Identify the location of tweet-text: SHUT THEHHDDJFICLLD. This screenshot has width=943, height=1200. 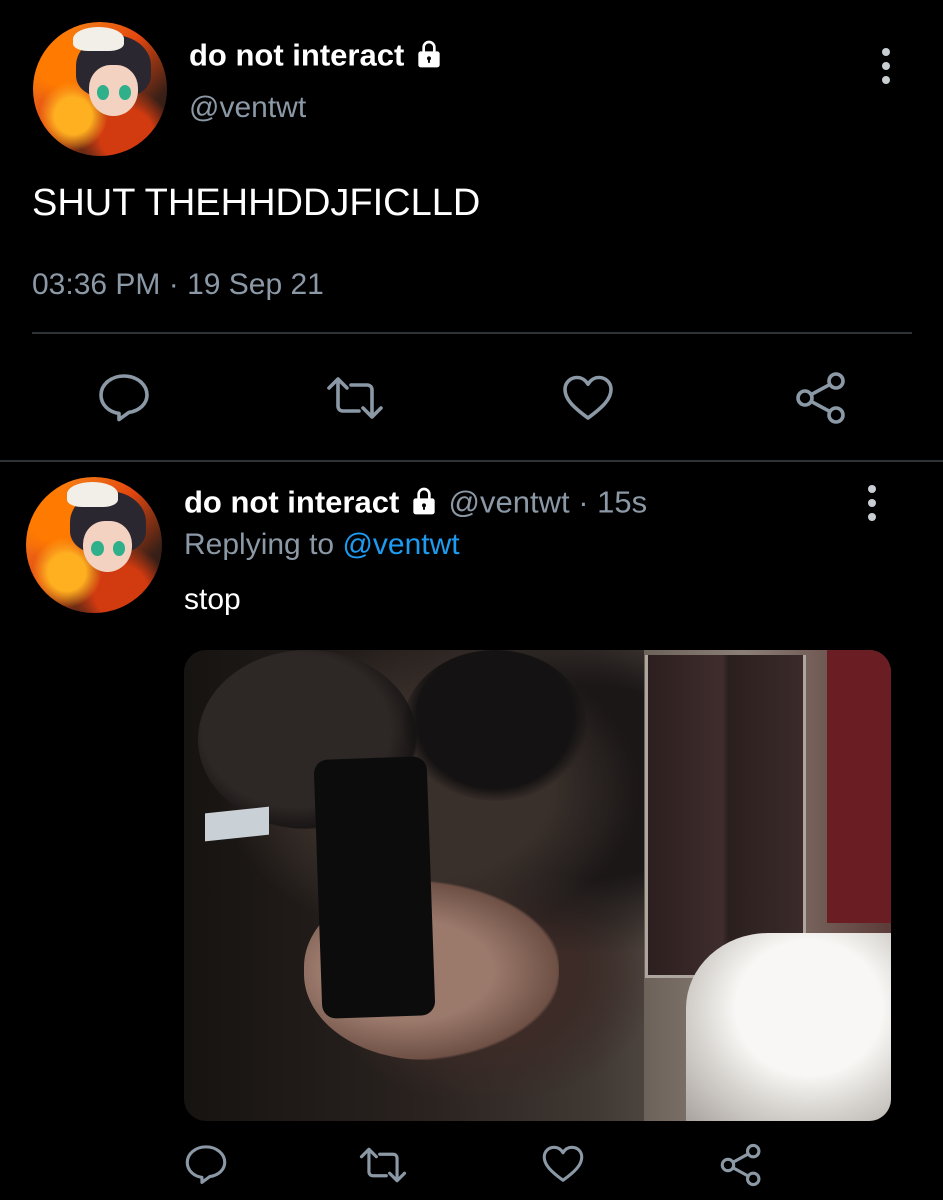
(256, 203).